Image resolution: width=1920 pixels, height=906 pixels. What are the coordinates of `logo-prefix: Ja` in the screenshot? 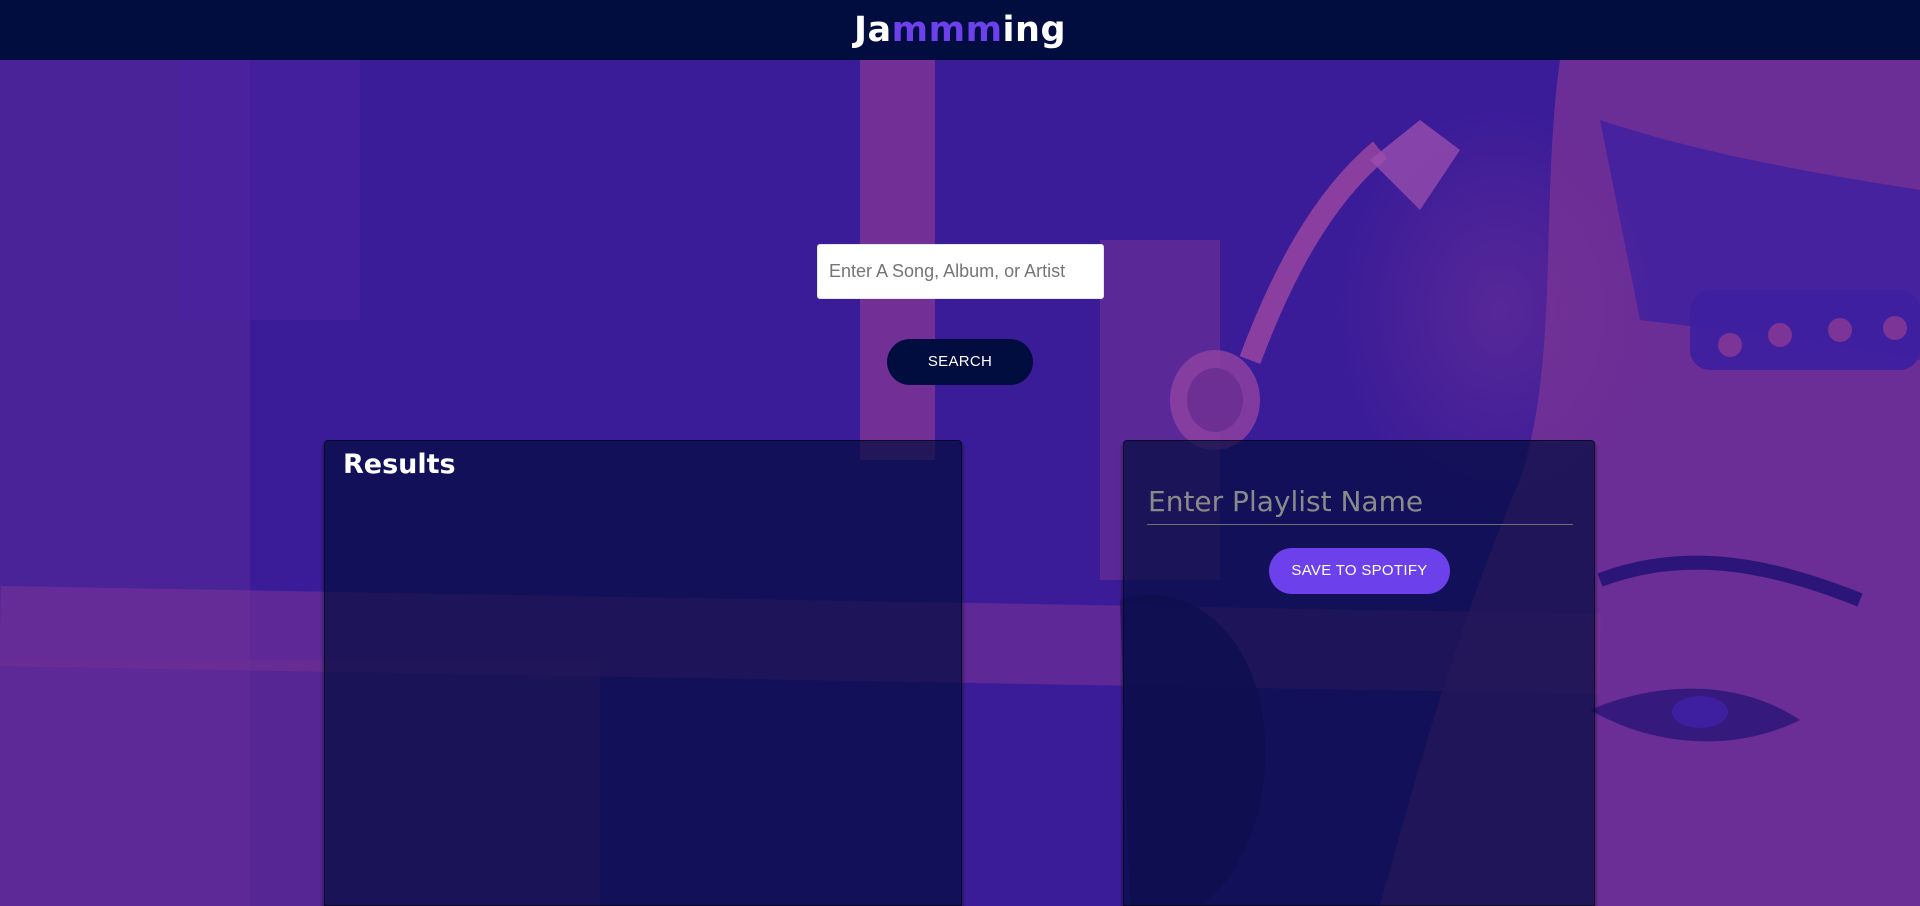 It's located at (872, 30).